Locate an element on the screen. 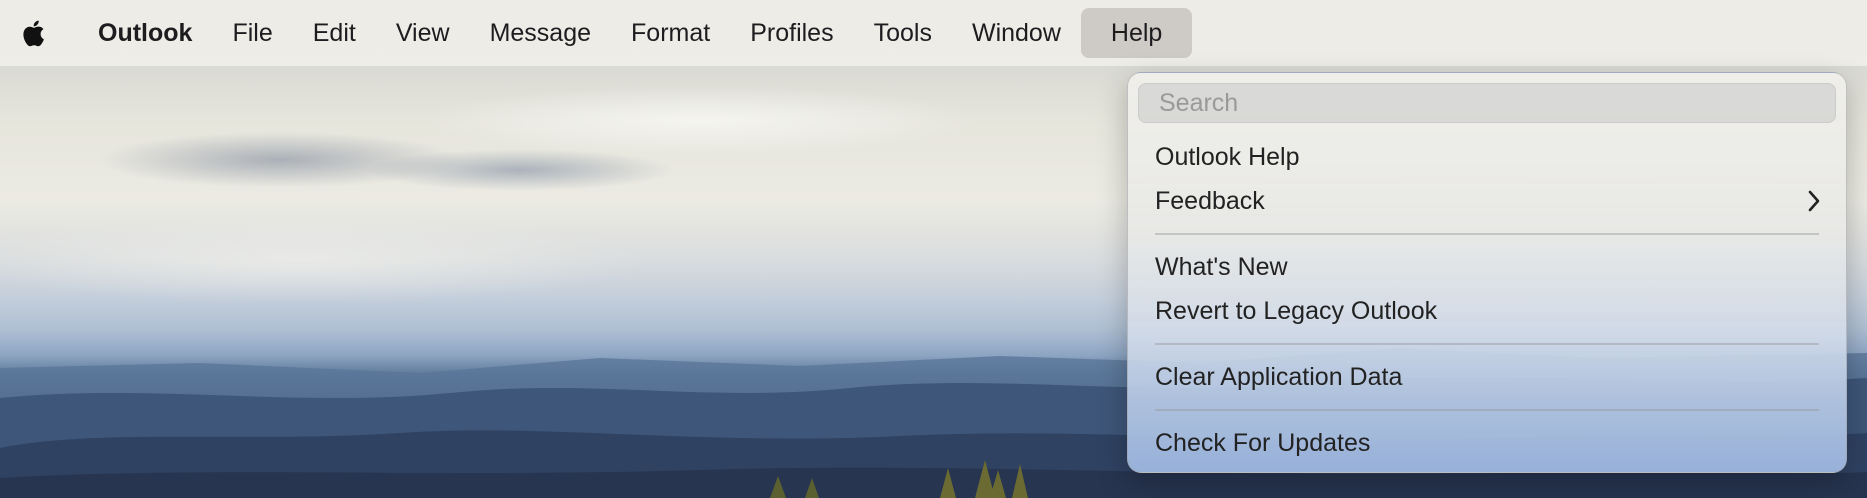 This screenshot has height=498, width=1867. menu-item-check-updates: Check For Updates is located at coordinates (1487, 443).